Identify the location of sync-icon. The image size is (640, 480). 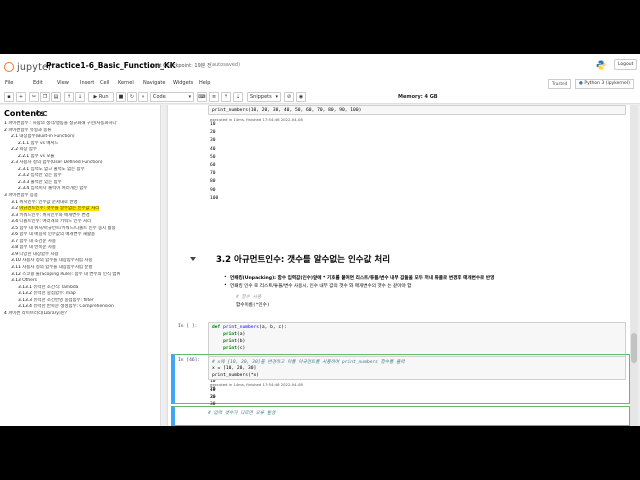
(45, 113).